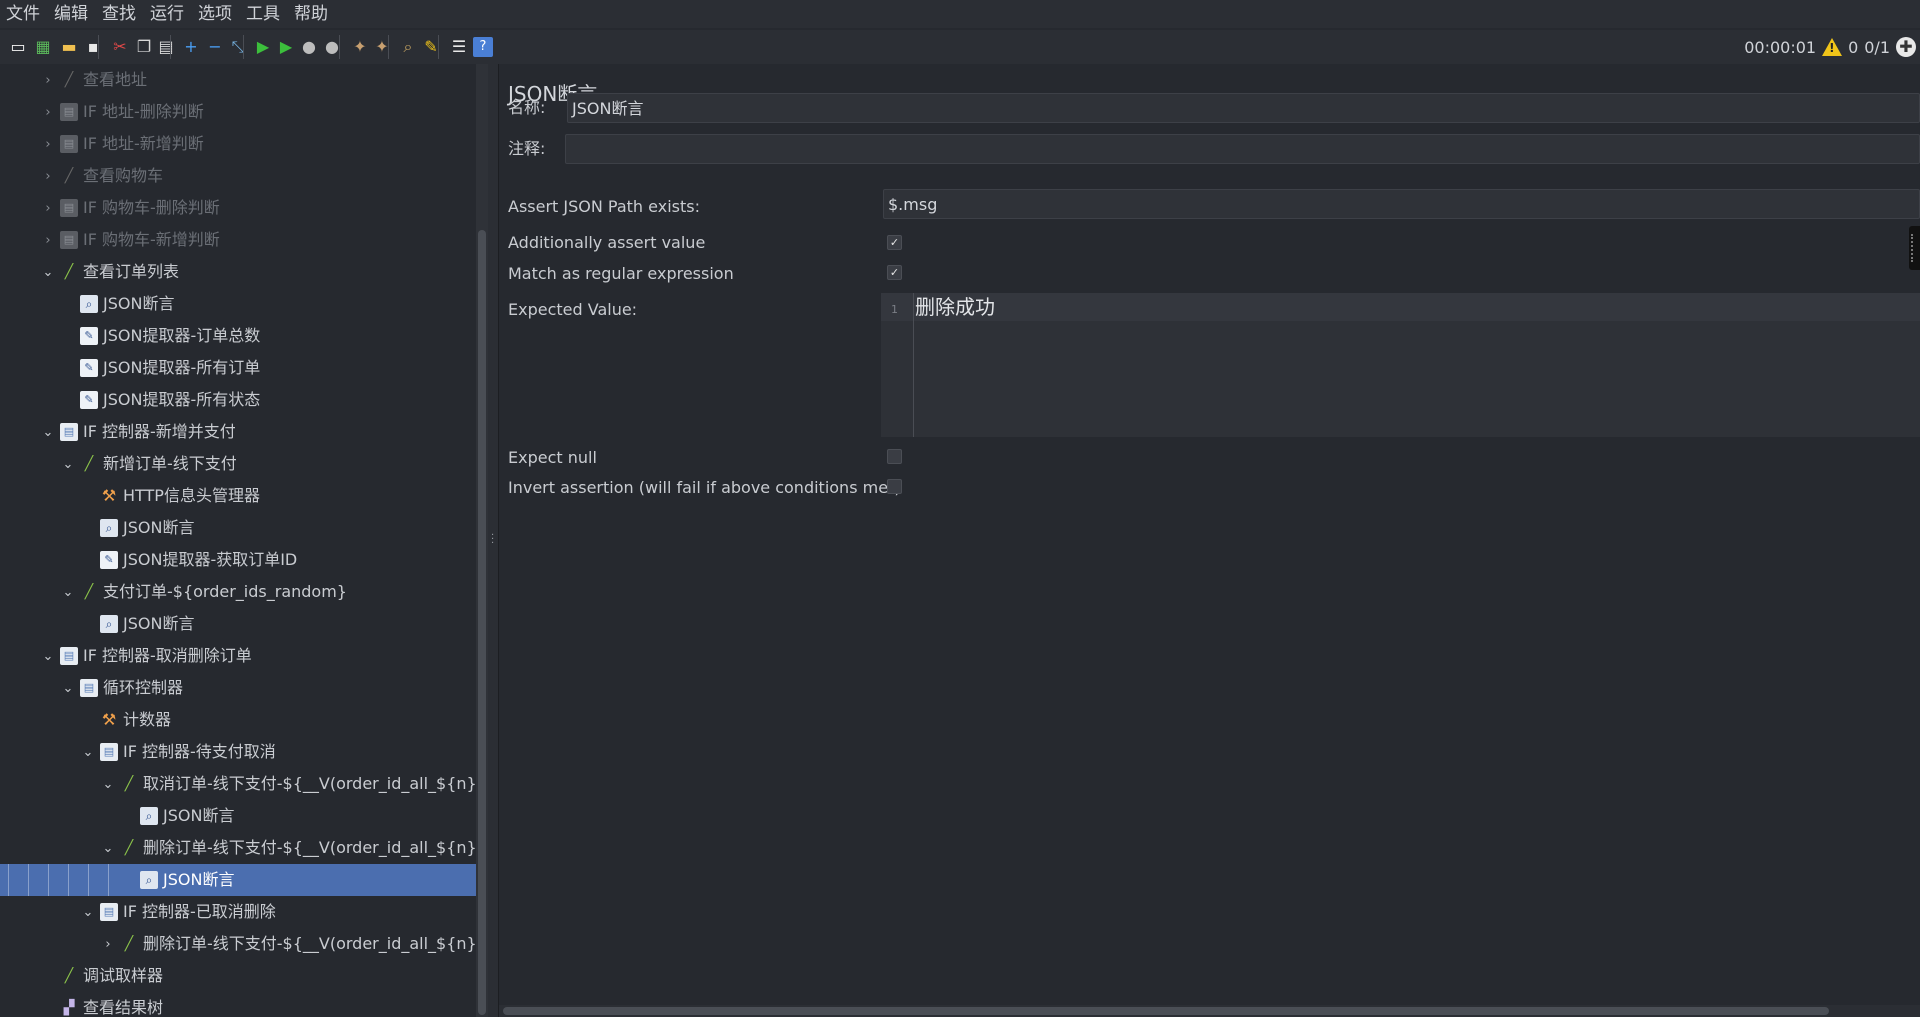 The width and height of the screenshot is (1920, 1017). I want to click on tree-node: › ╱ 查看地址, so click(238, 80).